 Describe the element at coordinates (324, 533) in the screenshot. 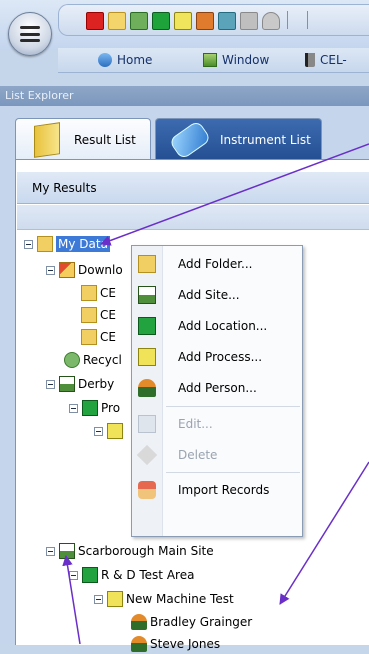

I see `arrow-to-person` at that location.